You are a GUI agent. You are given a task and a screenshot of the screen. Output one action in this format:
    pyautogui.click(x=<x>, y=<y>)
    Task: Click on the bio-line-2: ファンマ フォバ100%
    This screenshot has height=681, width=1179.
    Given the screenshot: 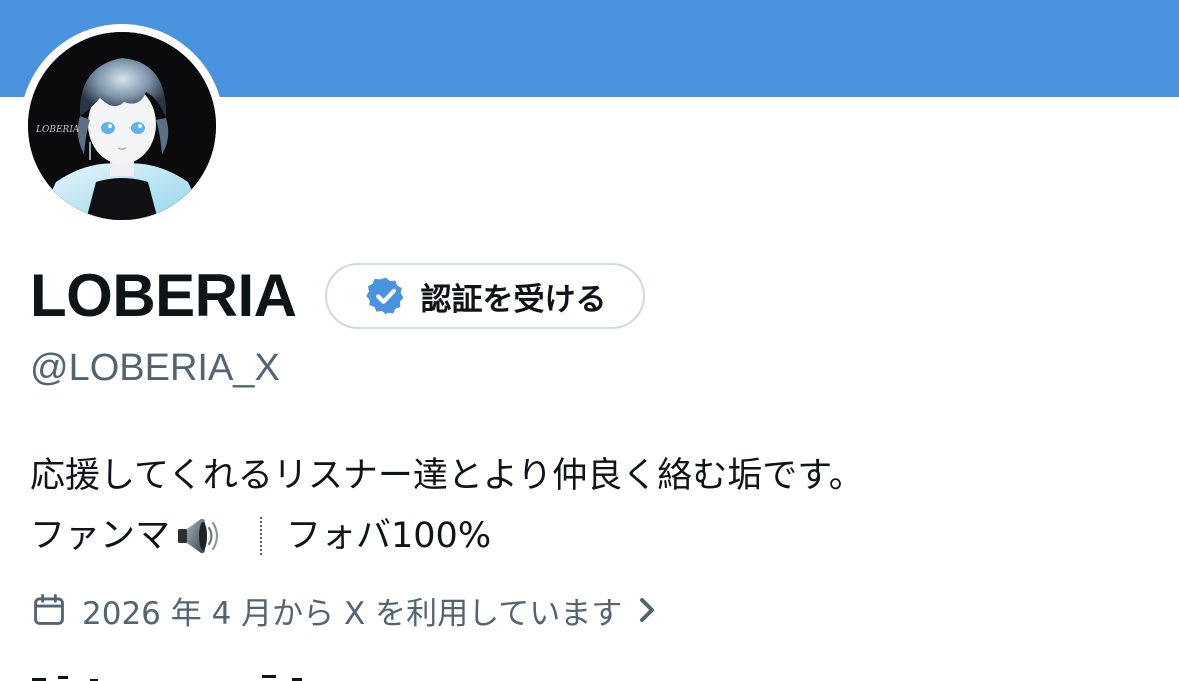 What is the action you would take?
    pyautogui.click(x=447, y=536)
    